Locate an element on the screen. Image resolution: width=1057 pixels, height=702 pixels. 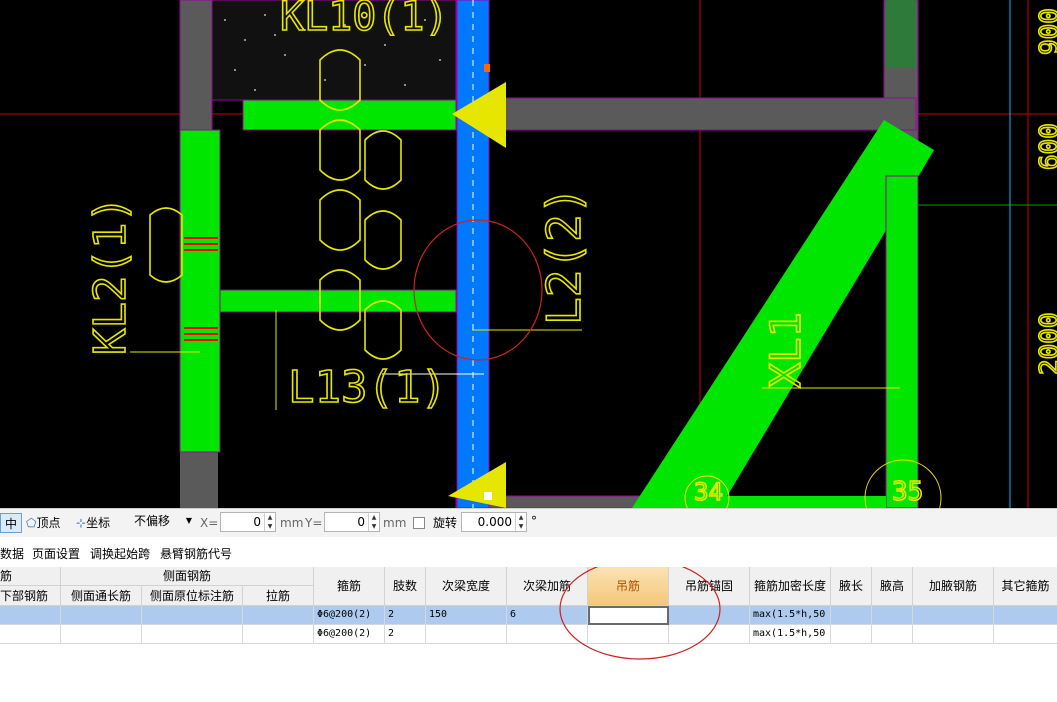
label-kl10: KL10(1) is located at coordinates (364, 20).